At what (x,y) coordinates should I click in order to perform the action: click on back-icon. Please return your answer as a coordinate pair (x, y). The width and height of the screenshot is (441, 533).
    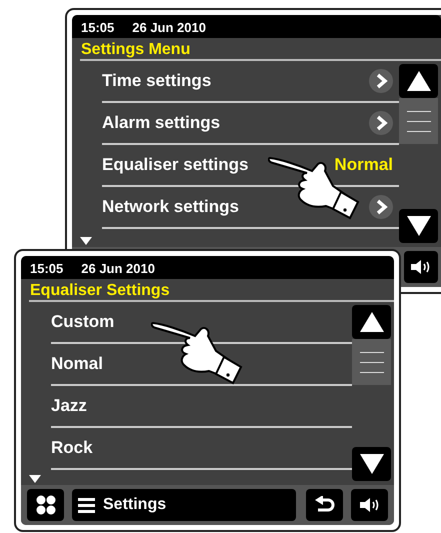
    Looking at the image, I should click on (324, 505).